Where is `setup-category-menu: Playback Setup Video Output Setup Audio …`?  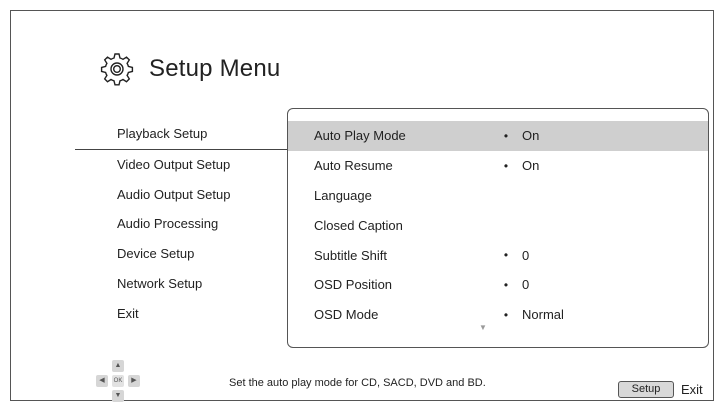 setup-category-menu: Playback Setup Video Output Setup Audio … is located at coordinates (181, 224).